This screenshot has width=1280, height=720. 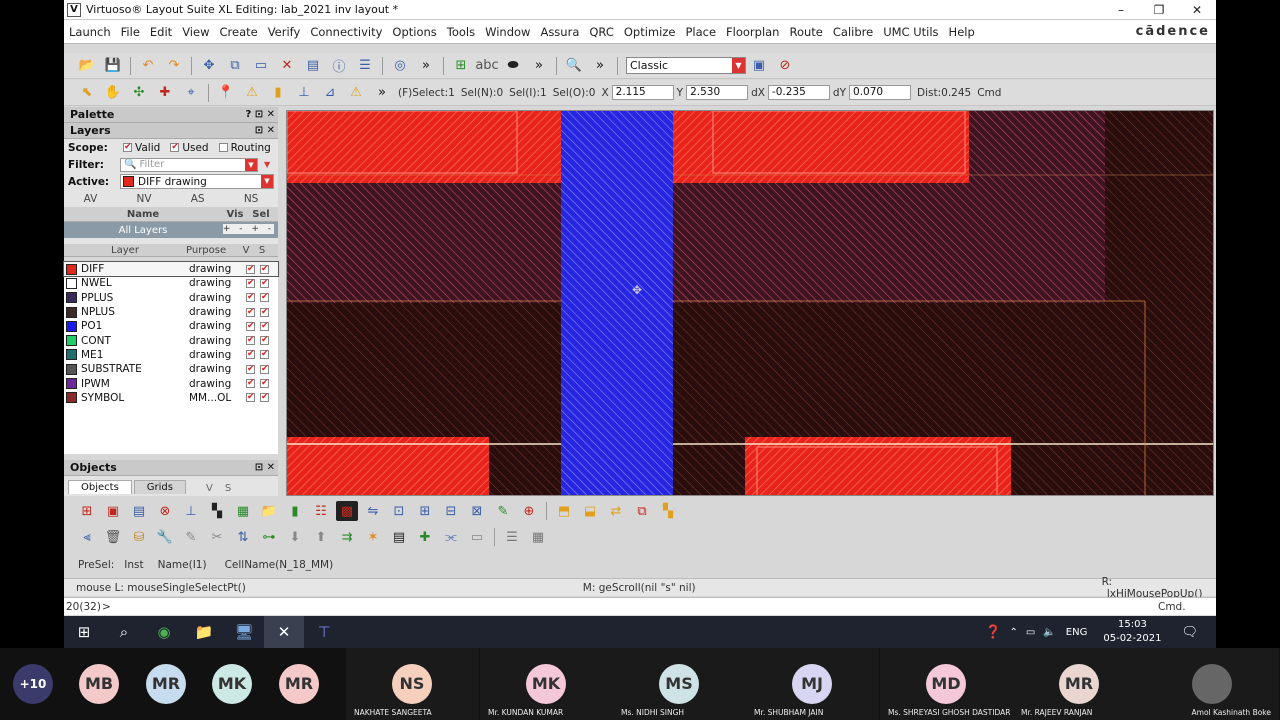 I want to click on layer-row: CONT drawing ✔ ✔, so click(x=171, y=340).